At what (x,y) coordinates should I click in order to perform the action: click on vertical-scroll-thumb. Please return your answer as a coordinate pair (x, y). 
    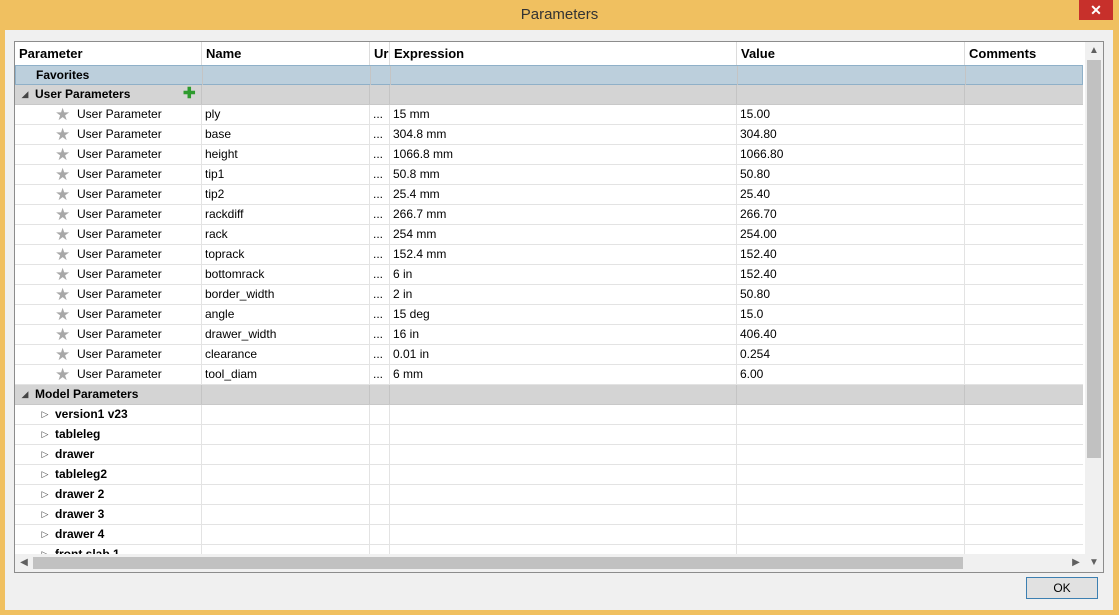
    Looking at the image, I should click on (1094, 259).